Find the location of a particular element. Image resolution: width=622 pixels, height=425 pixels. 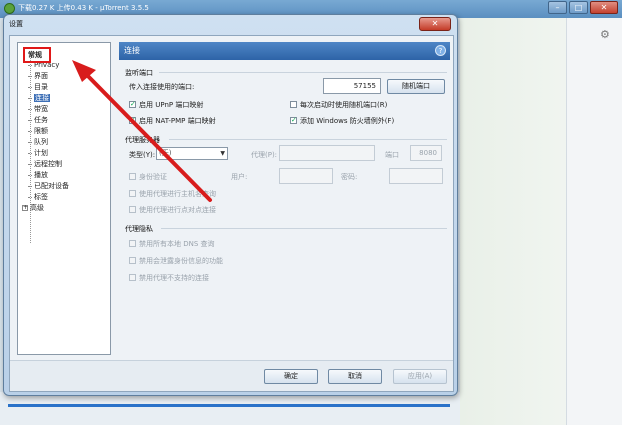

random-on-start-label: 每次启动时使用随机端口(R) is located at coordinates (344, 105).